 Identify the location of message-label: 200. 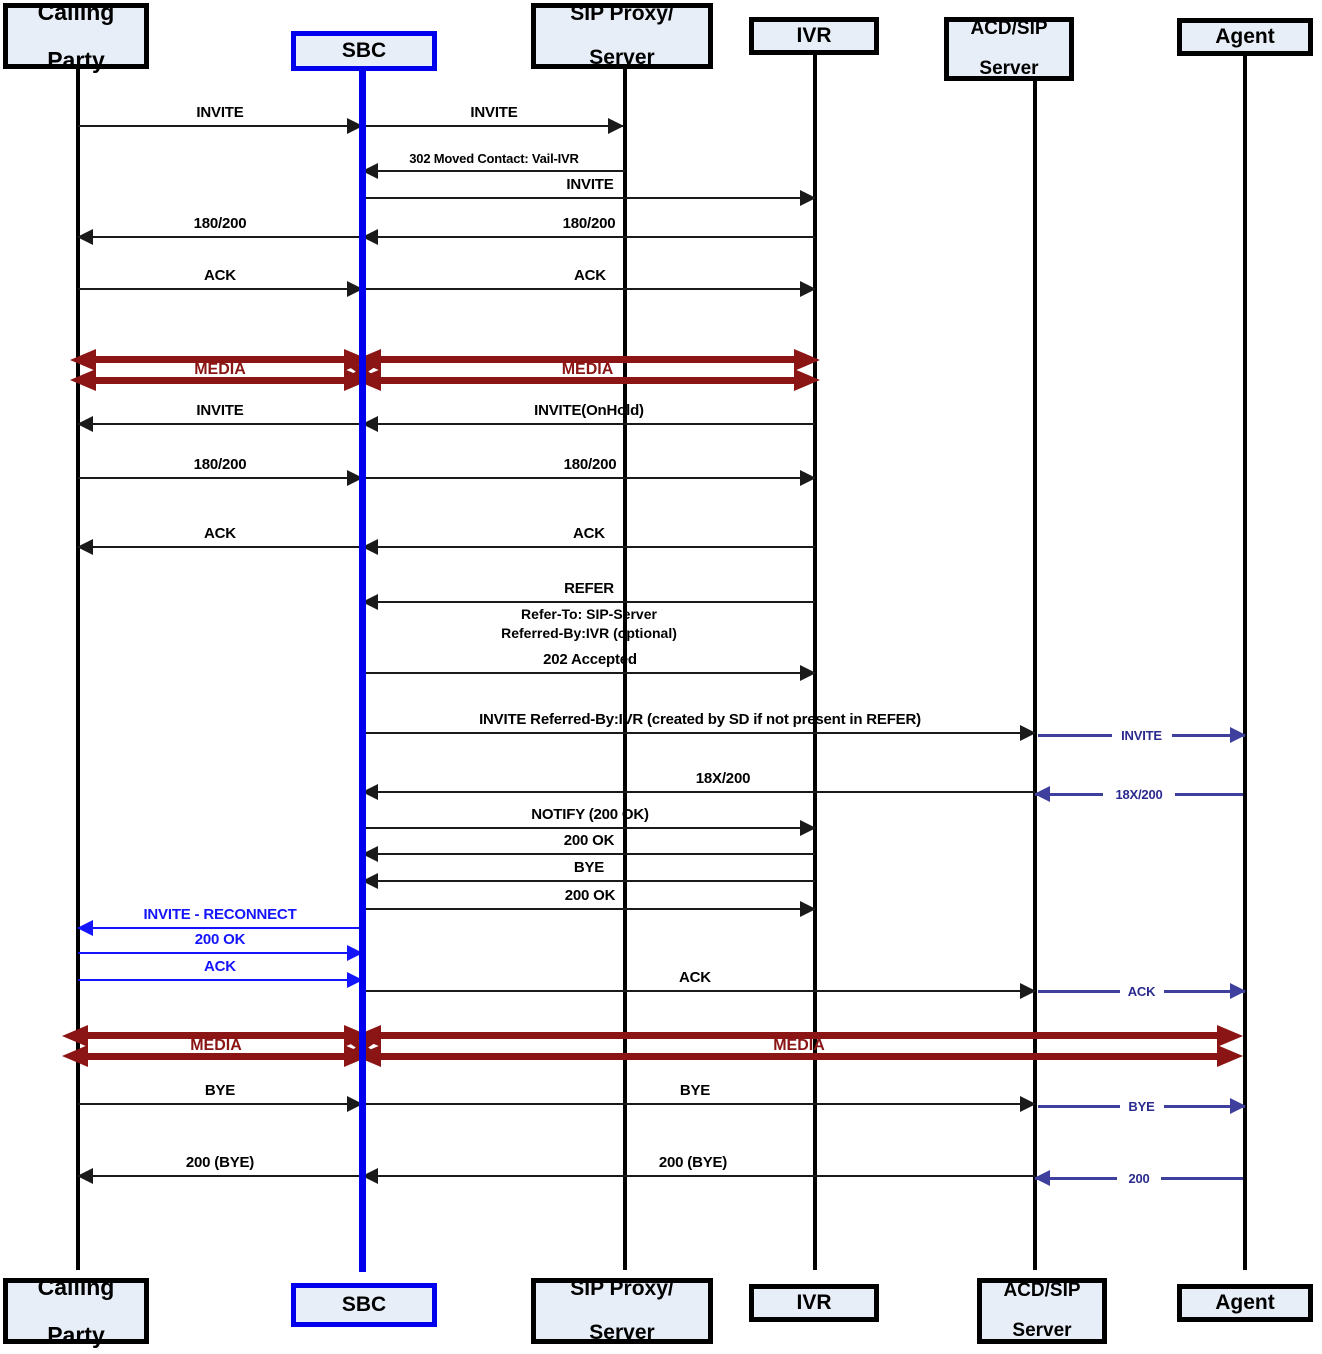
(1139, 1178).